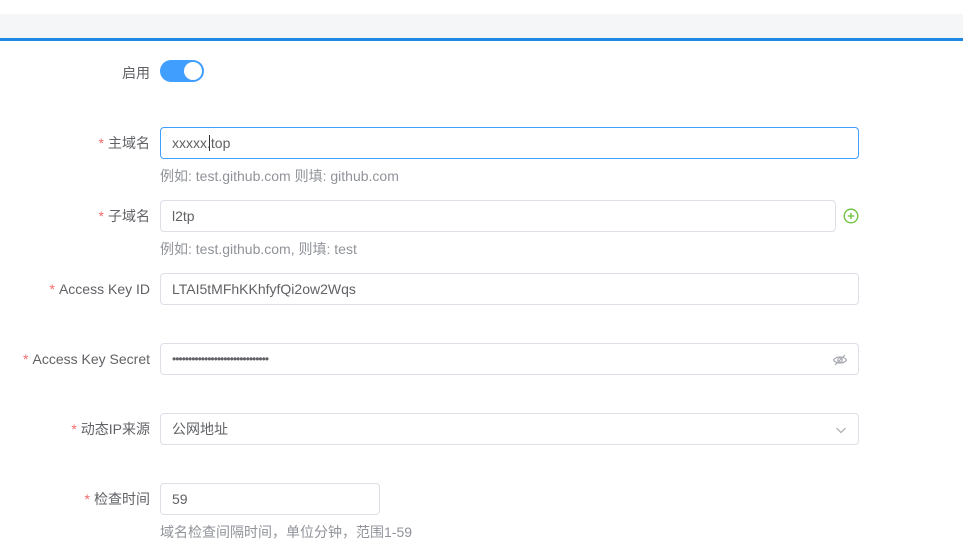  I want to click on access-key-id-value: LTAI5tMFhKKhfyfQi2ow2Wqs, so click(264, 289).